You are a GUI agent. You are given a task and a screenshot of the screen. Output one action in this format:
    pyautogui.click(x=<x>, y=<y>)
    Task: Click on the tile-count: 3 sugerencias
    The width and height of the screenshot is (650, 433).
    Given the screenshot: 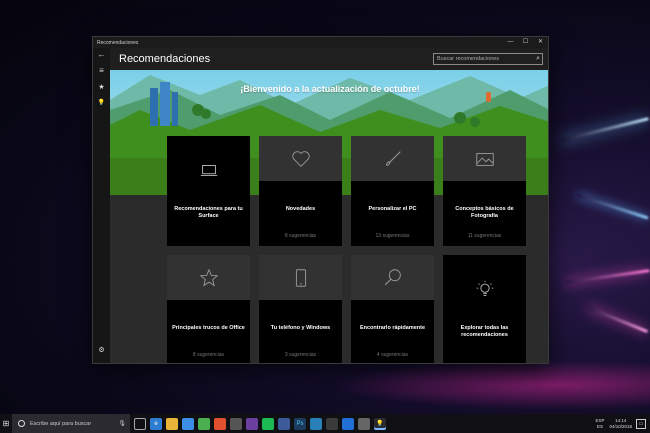 What is the action you would take?
    pyautogui.click(x=300, y=355)
    